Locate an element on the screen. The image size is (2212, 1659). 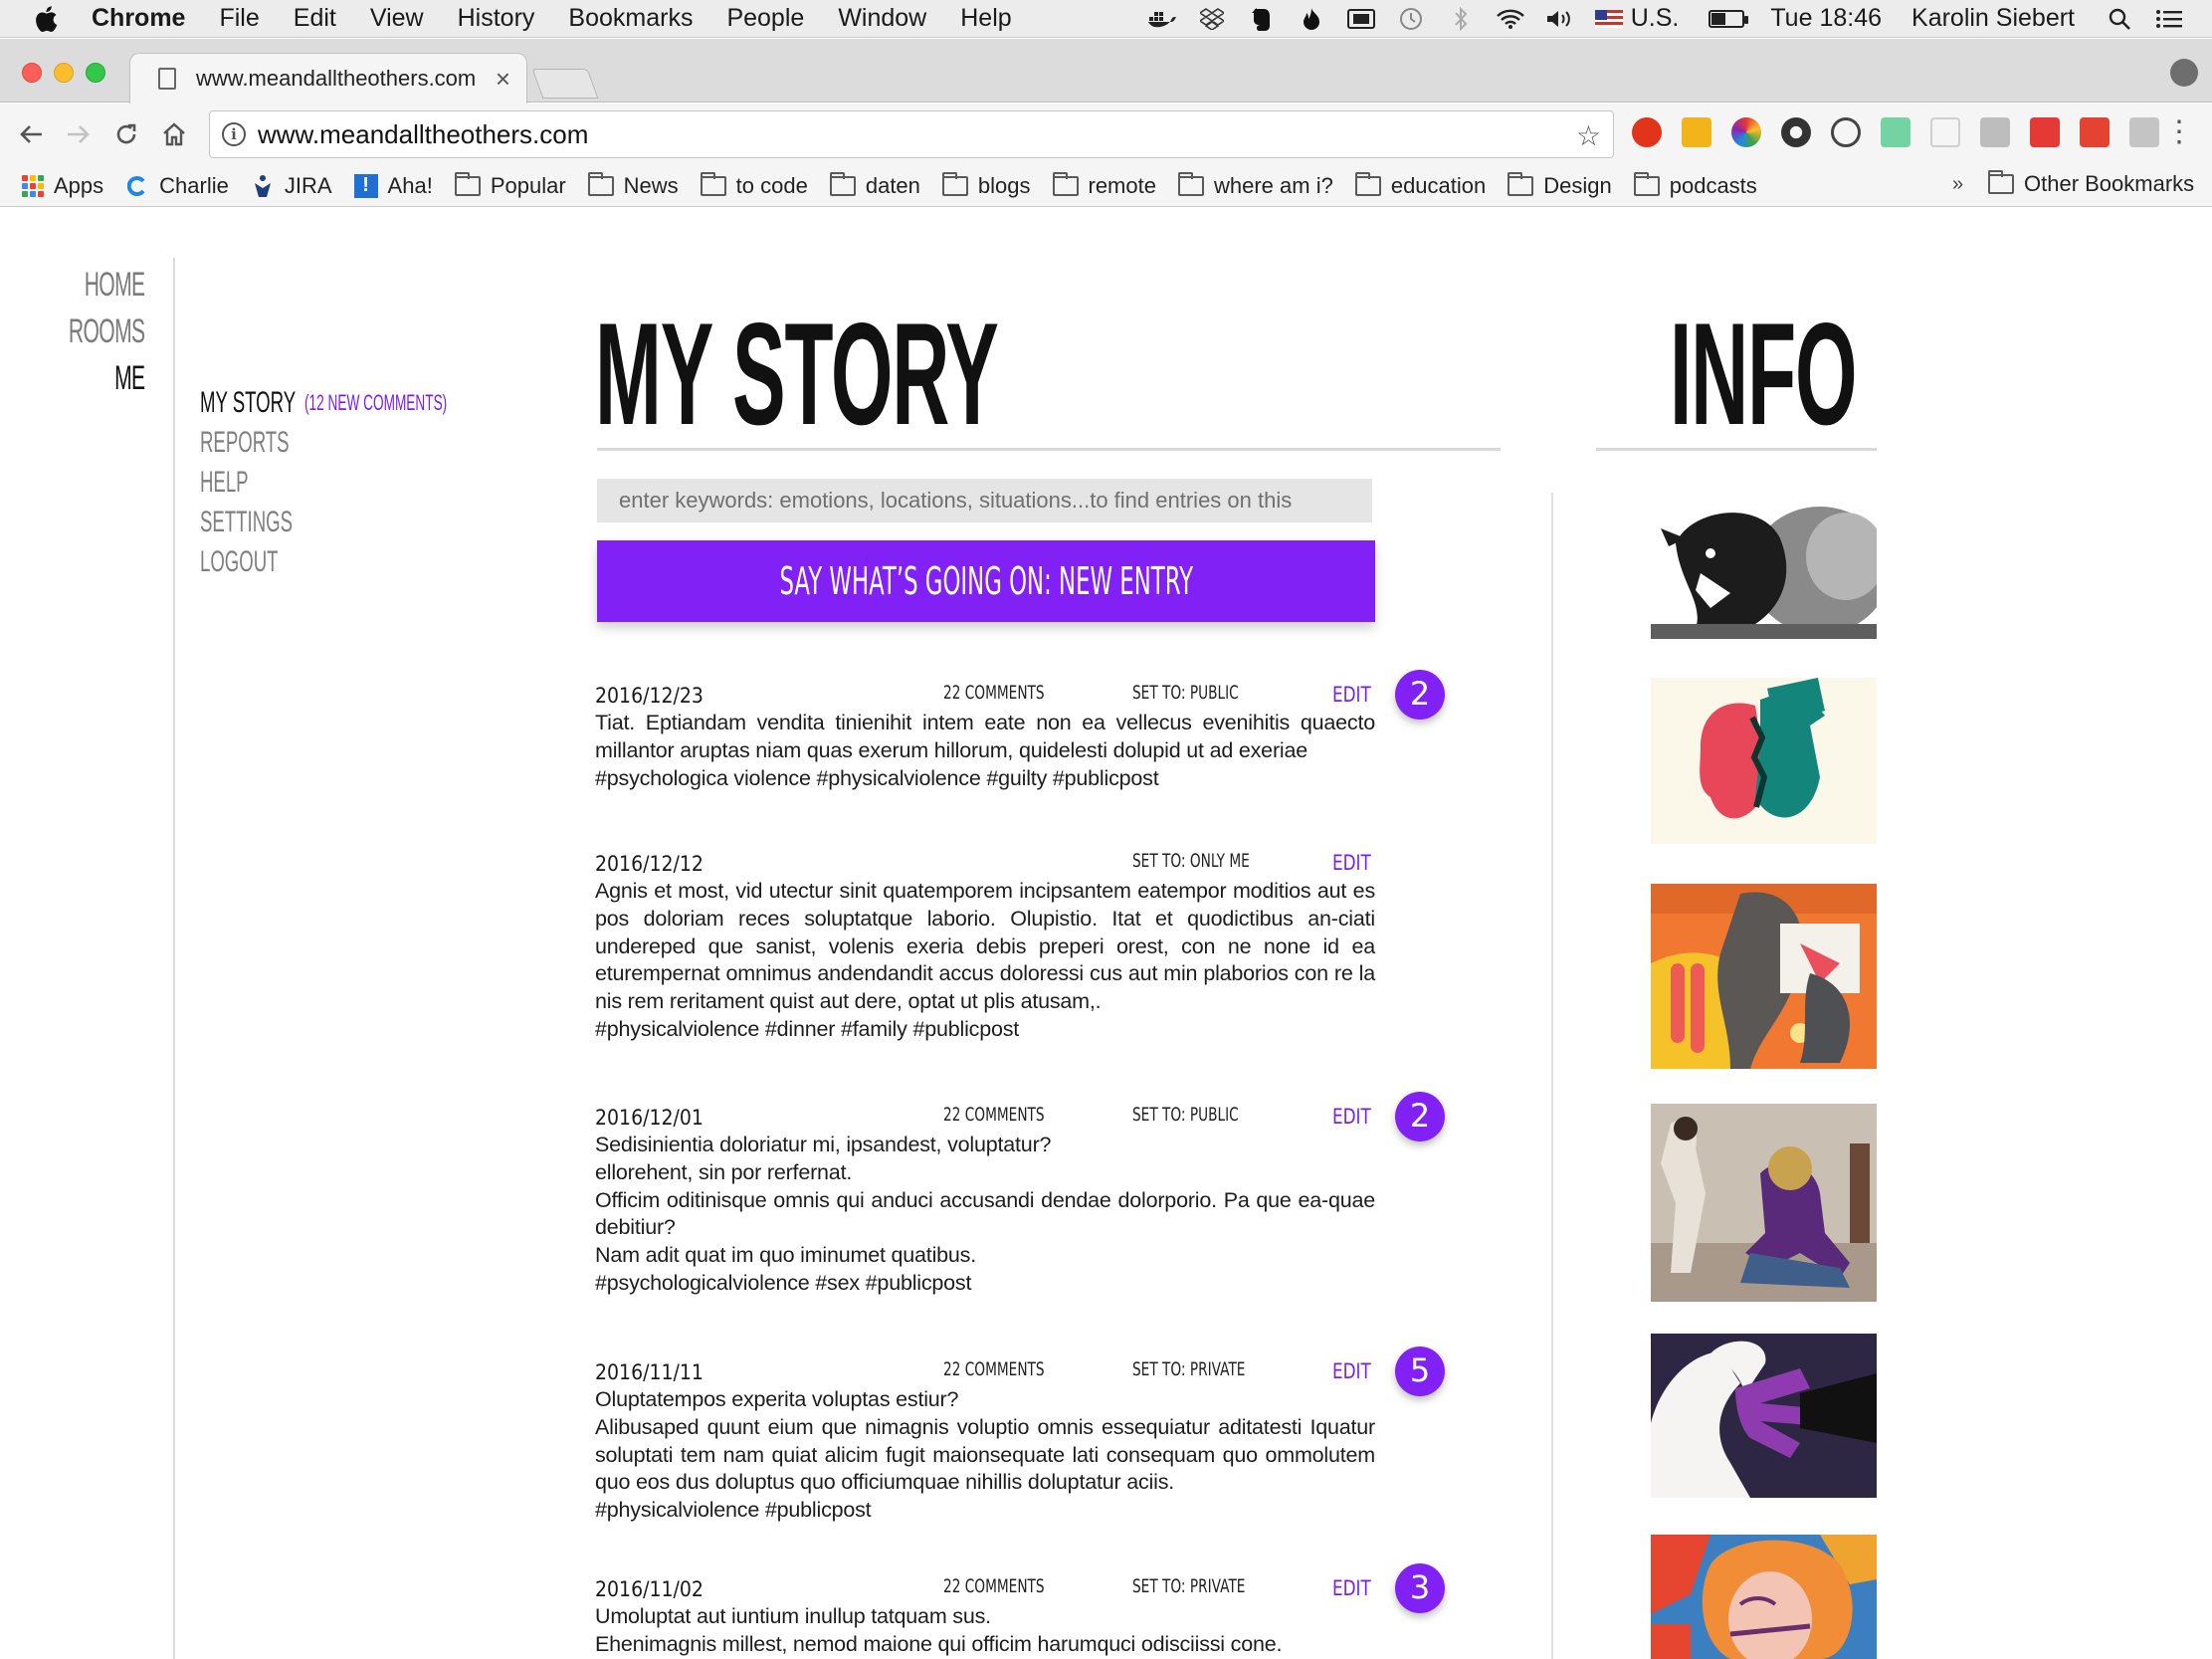
site-info-icon: i is located at coordinates (234, 134).